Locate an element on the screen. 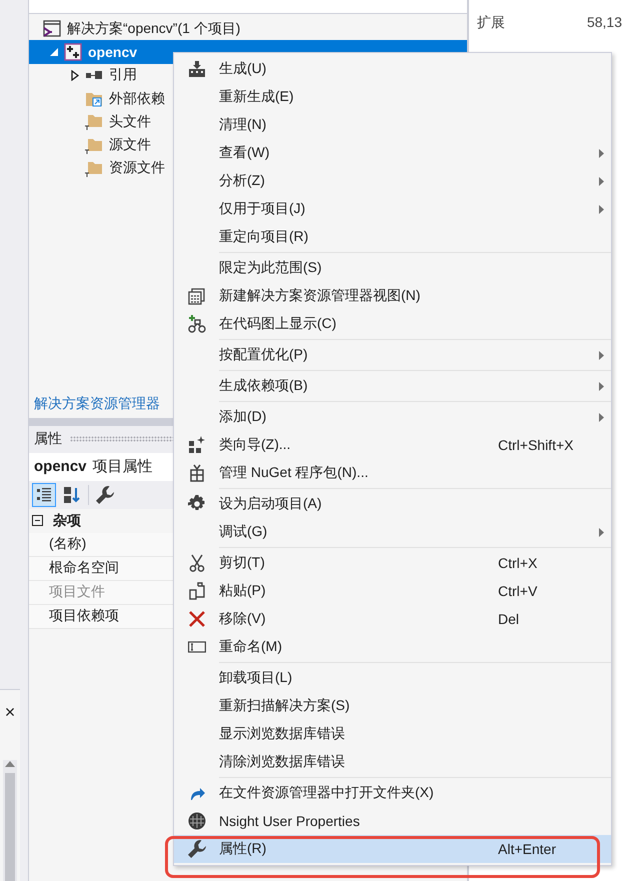 This screenshot has height=881, width=622. category-label: 杂项 is located at coordinates (67, 521).